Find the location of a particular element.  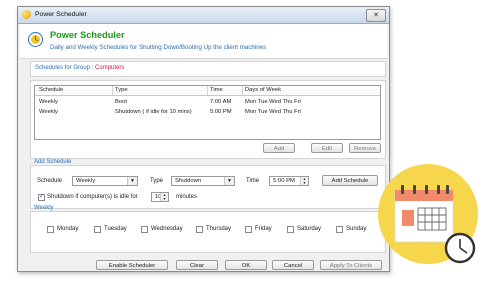

idle-minutes-stepper: 10 ▲ ▼ is located at coordinates (160, 197).